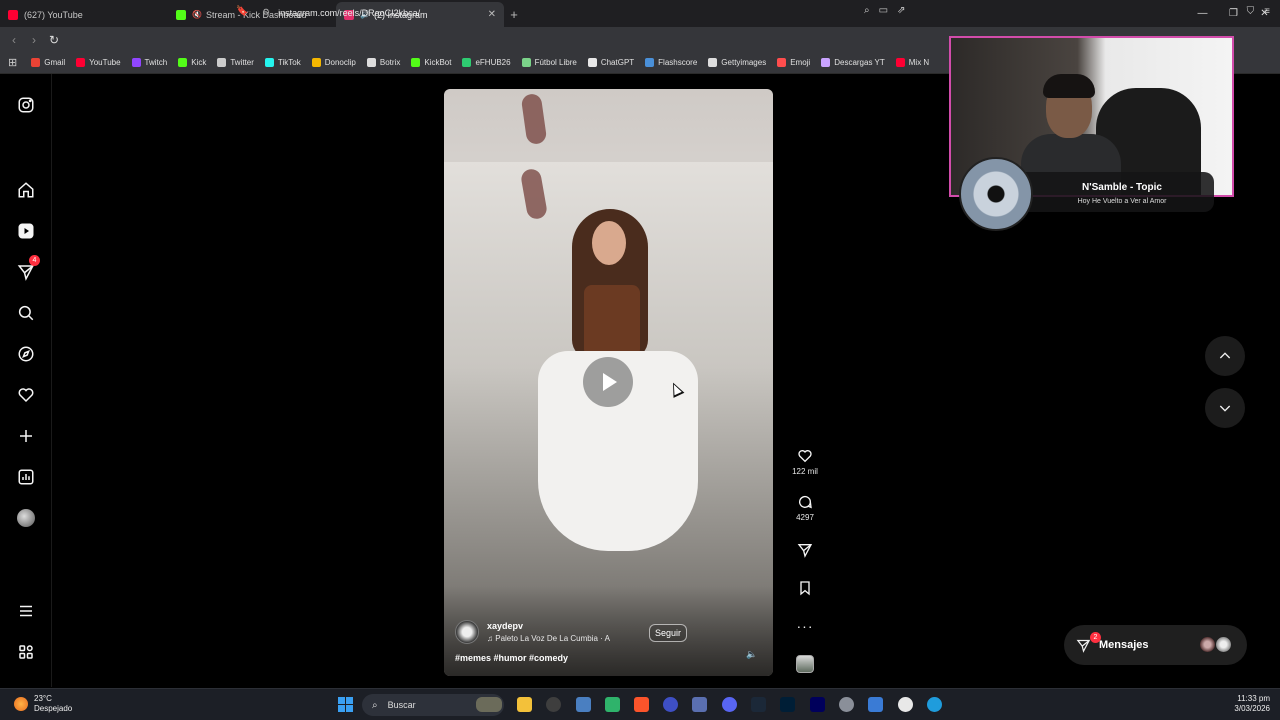 The width and height of the screenshot is (1280, 720). I want to click on bookmark-item: Botrix, so click(383, 62).